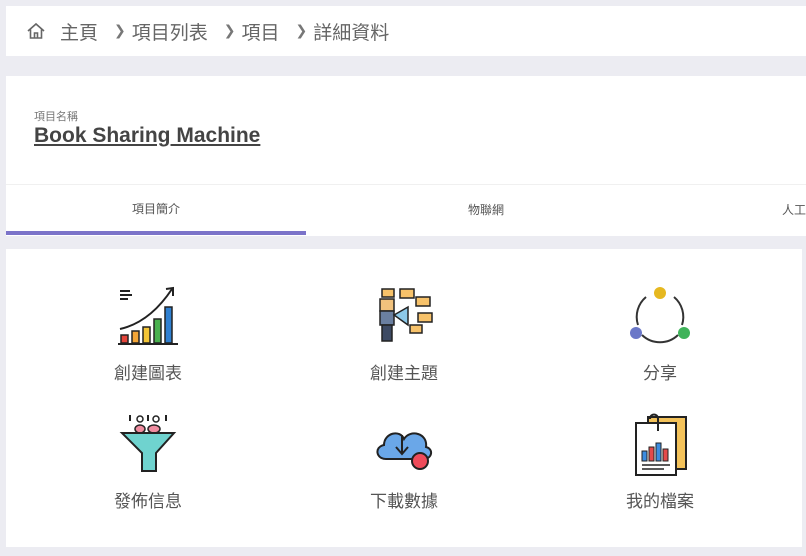  Describe the element at coordinates (79, 31) in the screenshot. I see `breadcrumb-home: 主頁` at that location.